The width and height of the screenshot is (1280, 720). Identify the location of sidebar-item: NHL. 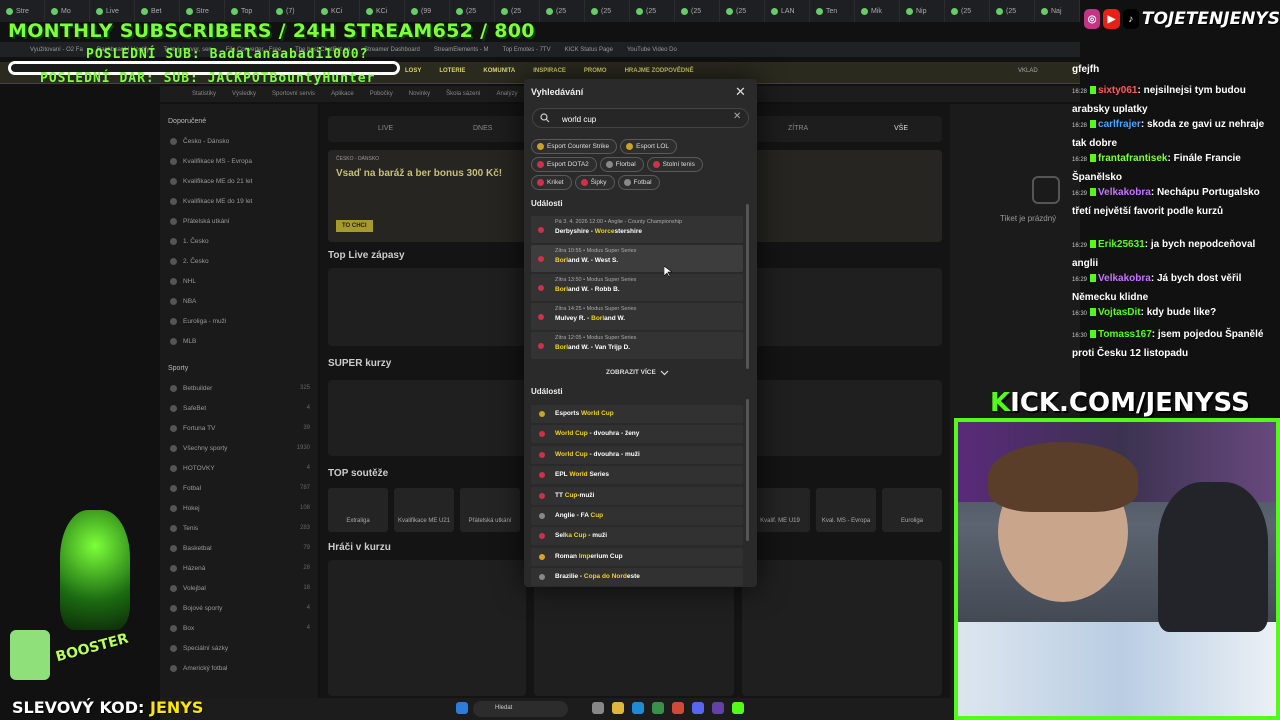
(239, 281).